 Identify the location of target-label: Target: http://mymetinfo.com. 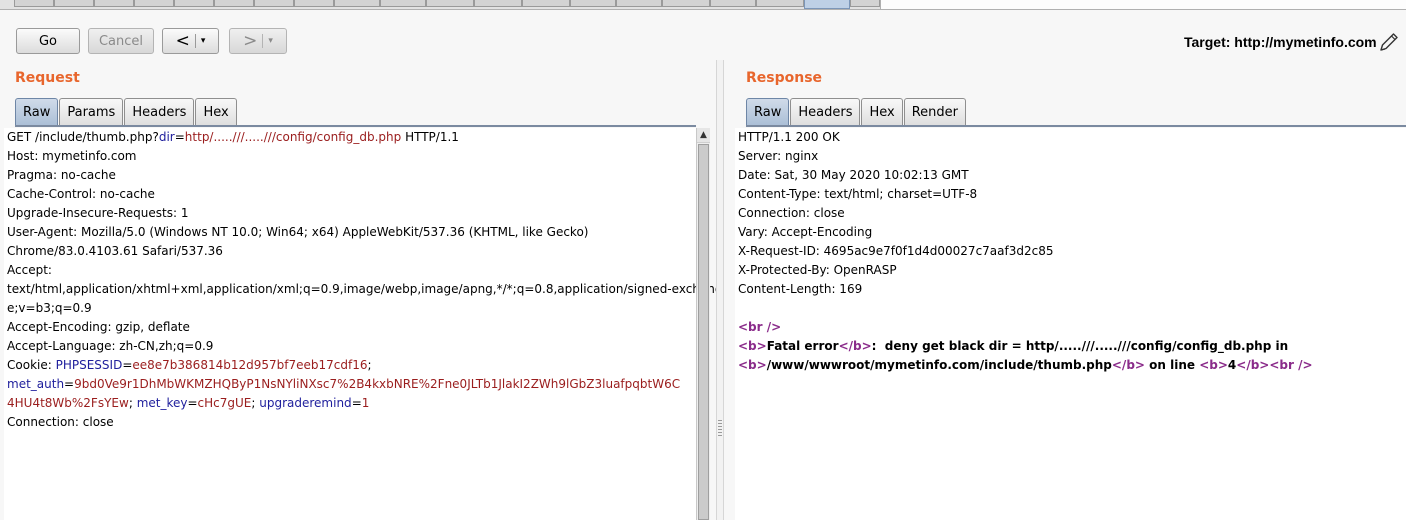
(1280, 42).